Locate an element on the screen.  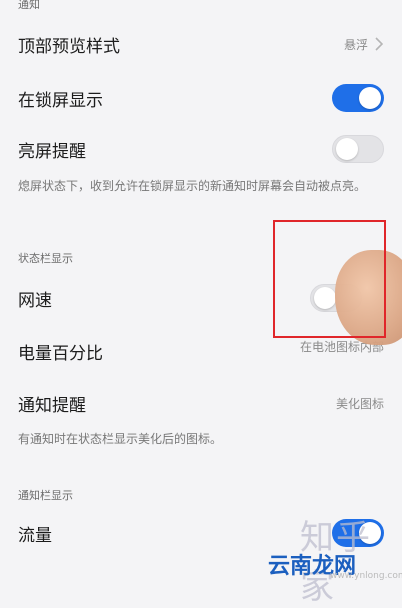
row-title: 顶部预览样式 is located at coordinates (69, 46).